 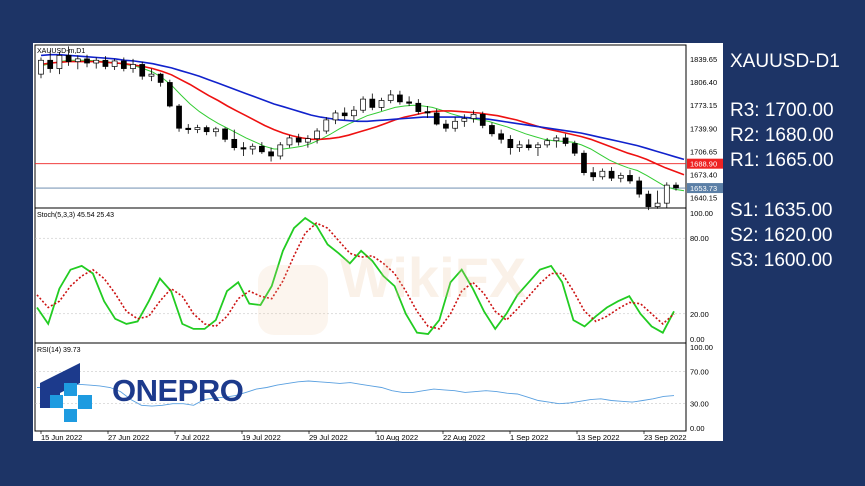 I want to click on level-s3: S3: 1600.00, so click(x=781, y=260).